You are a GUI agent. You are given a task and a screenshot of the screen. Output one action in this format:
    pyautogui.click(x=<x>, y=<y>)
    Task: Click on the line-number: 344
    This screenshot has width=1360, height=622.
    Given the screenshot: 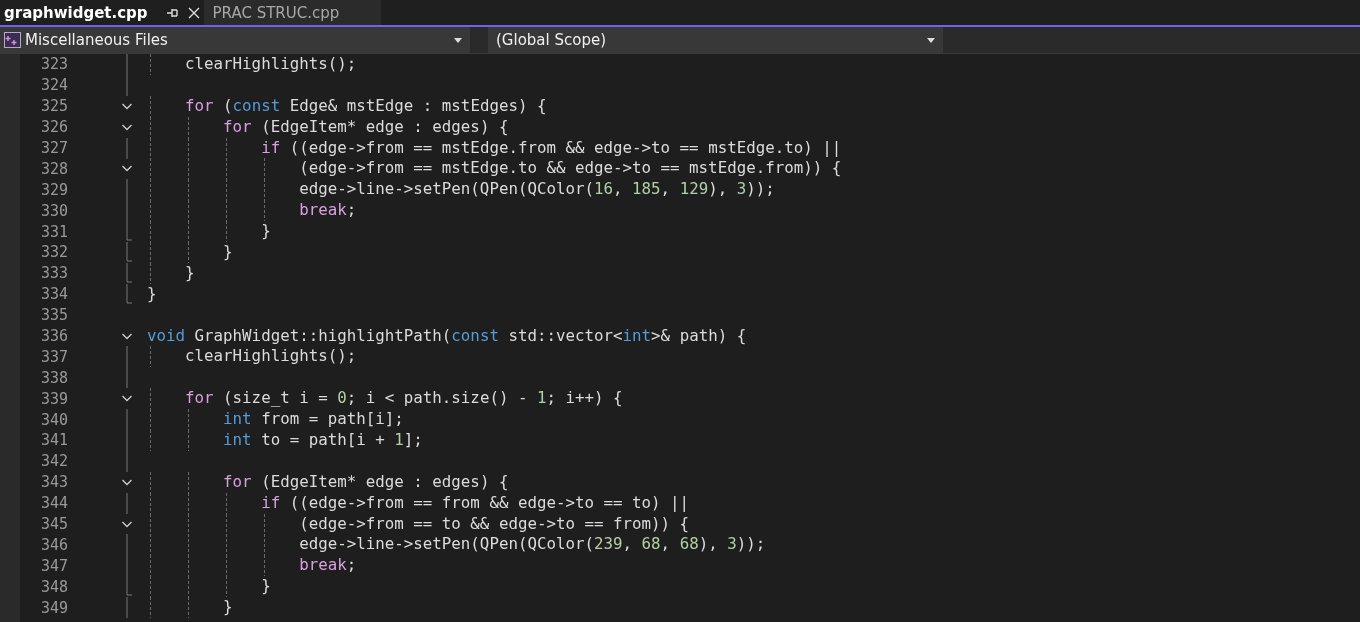 What is the action you would take?
    pyautogui.click(x=53, y=503)
    